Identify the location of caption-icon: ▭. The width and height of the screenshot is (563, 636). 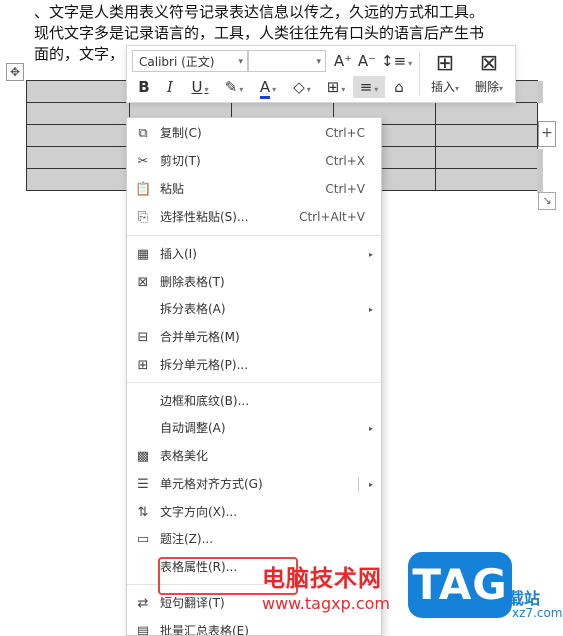
(143, 539).